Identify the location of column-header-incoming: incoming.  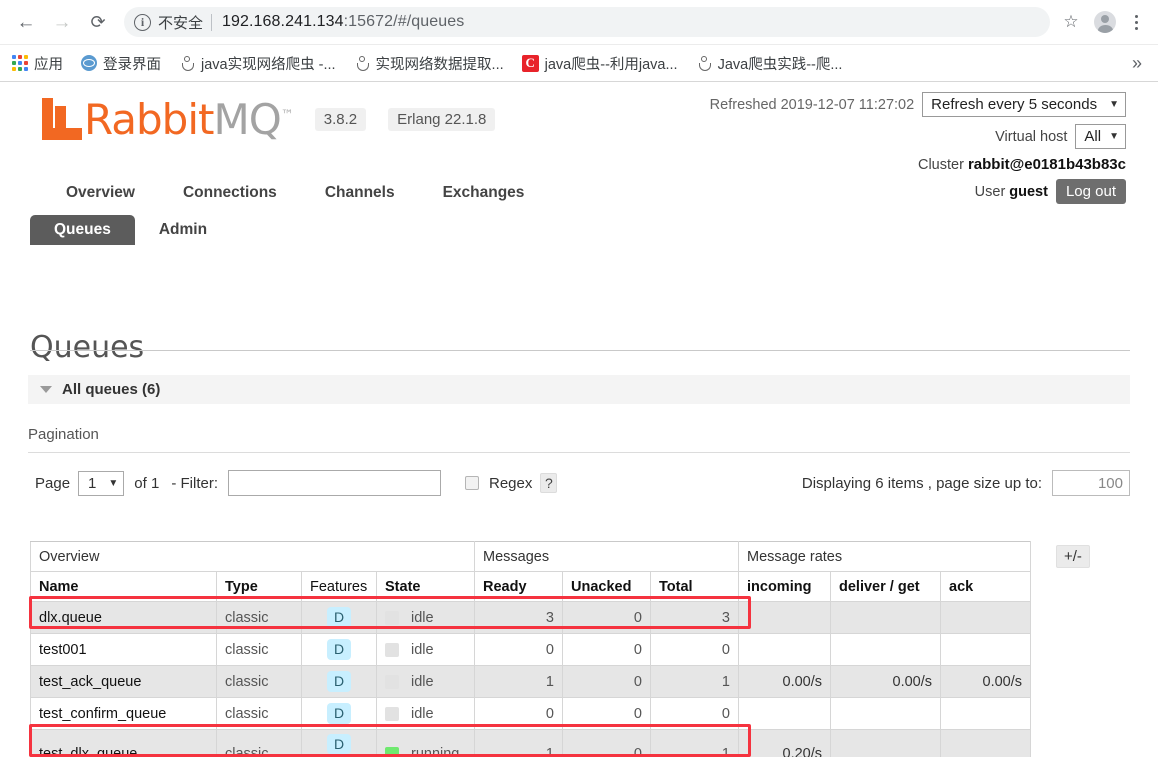
(784, 586).